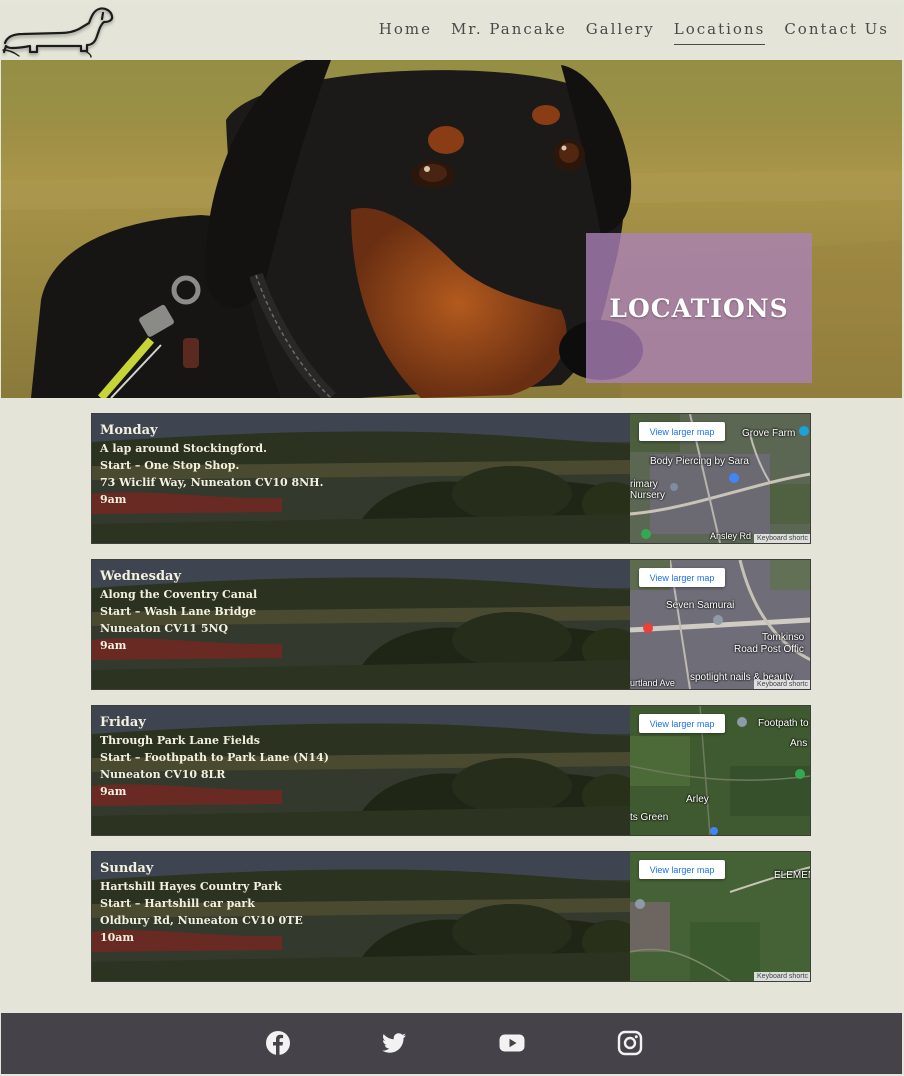  Describe the element at coordinates (509, 32) in the screenshot. I see `nav-link-mr-pancake: Mr. Pancake` at that location.